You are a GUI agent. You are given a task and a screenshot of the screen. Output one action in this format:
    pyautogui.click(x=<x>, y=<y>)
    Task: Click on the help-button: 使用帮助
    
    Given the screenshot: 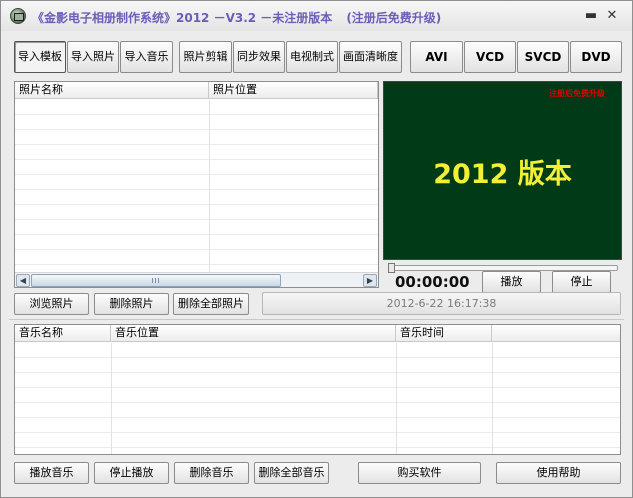 What is the action you would take?
    pyautogui.click(x=558, y=473)
    